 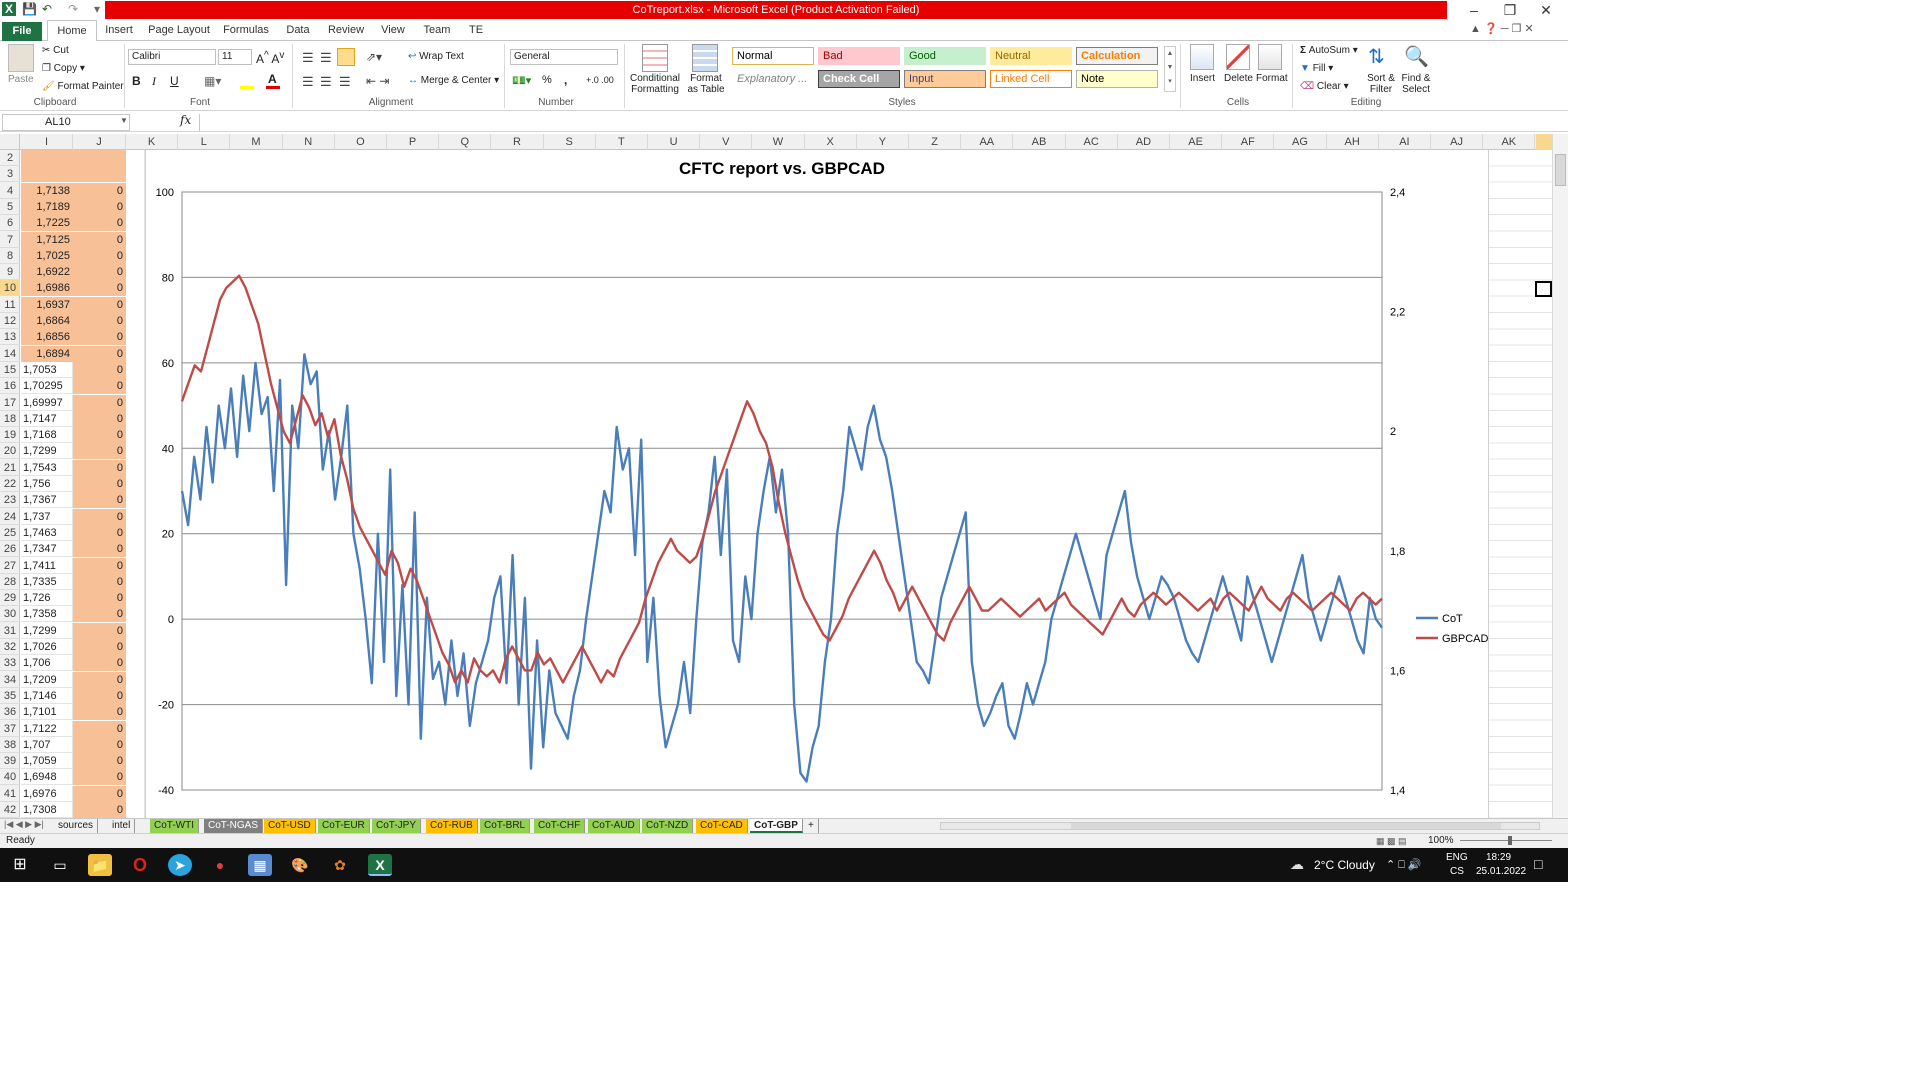 What do you see at coordinates (47, 369) in the screenshot?
I see `cell-I: 1,7053` at bounding box center [47, 369].